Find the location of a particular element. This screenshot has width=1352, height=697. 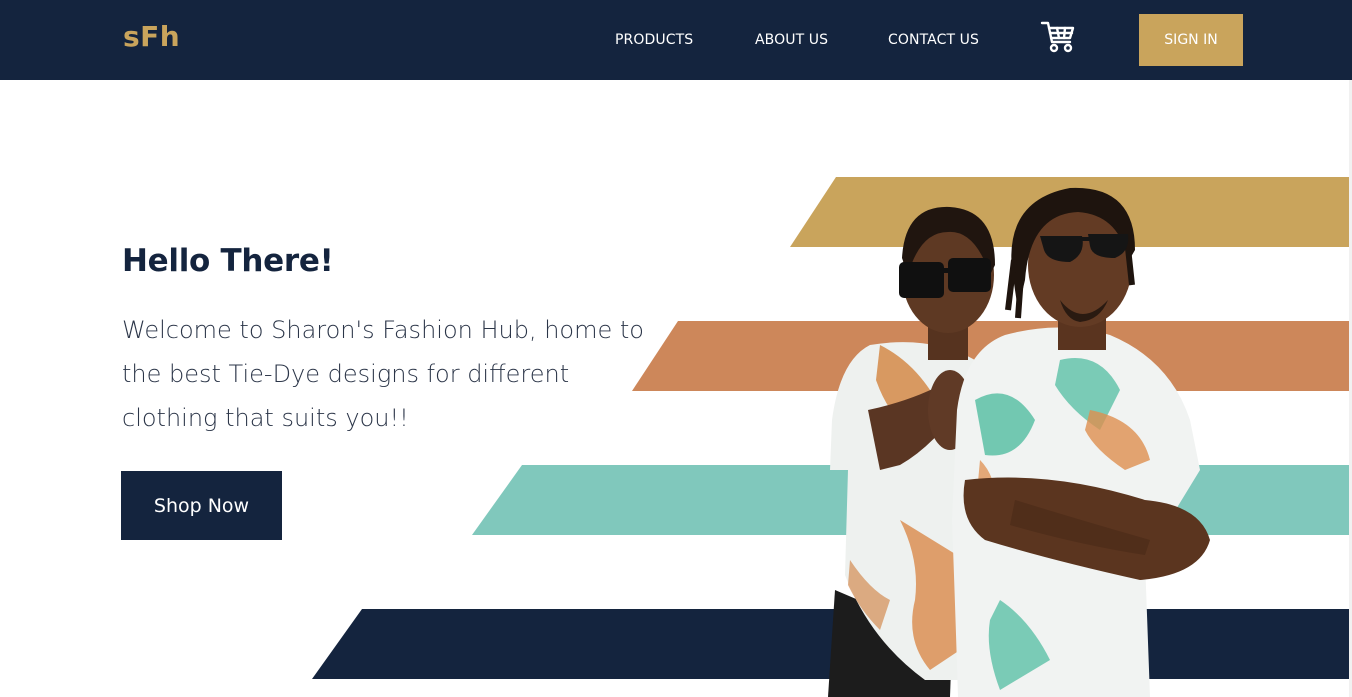

navbar: sFh PRODUCTS ABOUT US CONTACT US SIGN IN is located at coordinates (676, 40).